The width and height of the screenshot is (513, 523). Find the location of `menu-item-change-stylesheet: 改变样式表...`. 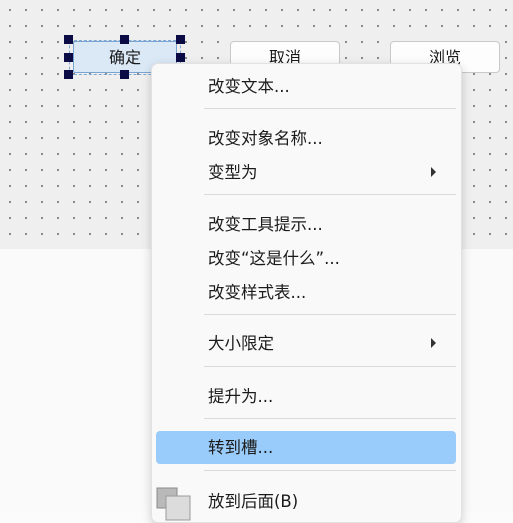

menu-item-change-stylesheet: 改变样式表... is located at coordinates (306, 292).